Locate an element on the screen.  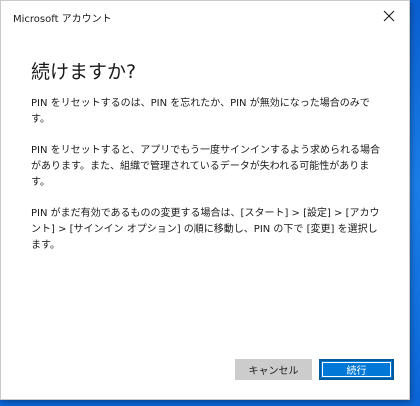
close-button is located at coordinates (389, 16).